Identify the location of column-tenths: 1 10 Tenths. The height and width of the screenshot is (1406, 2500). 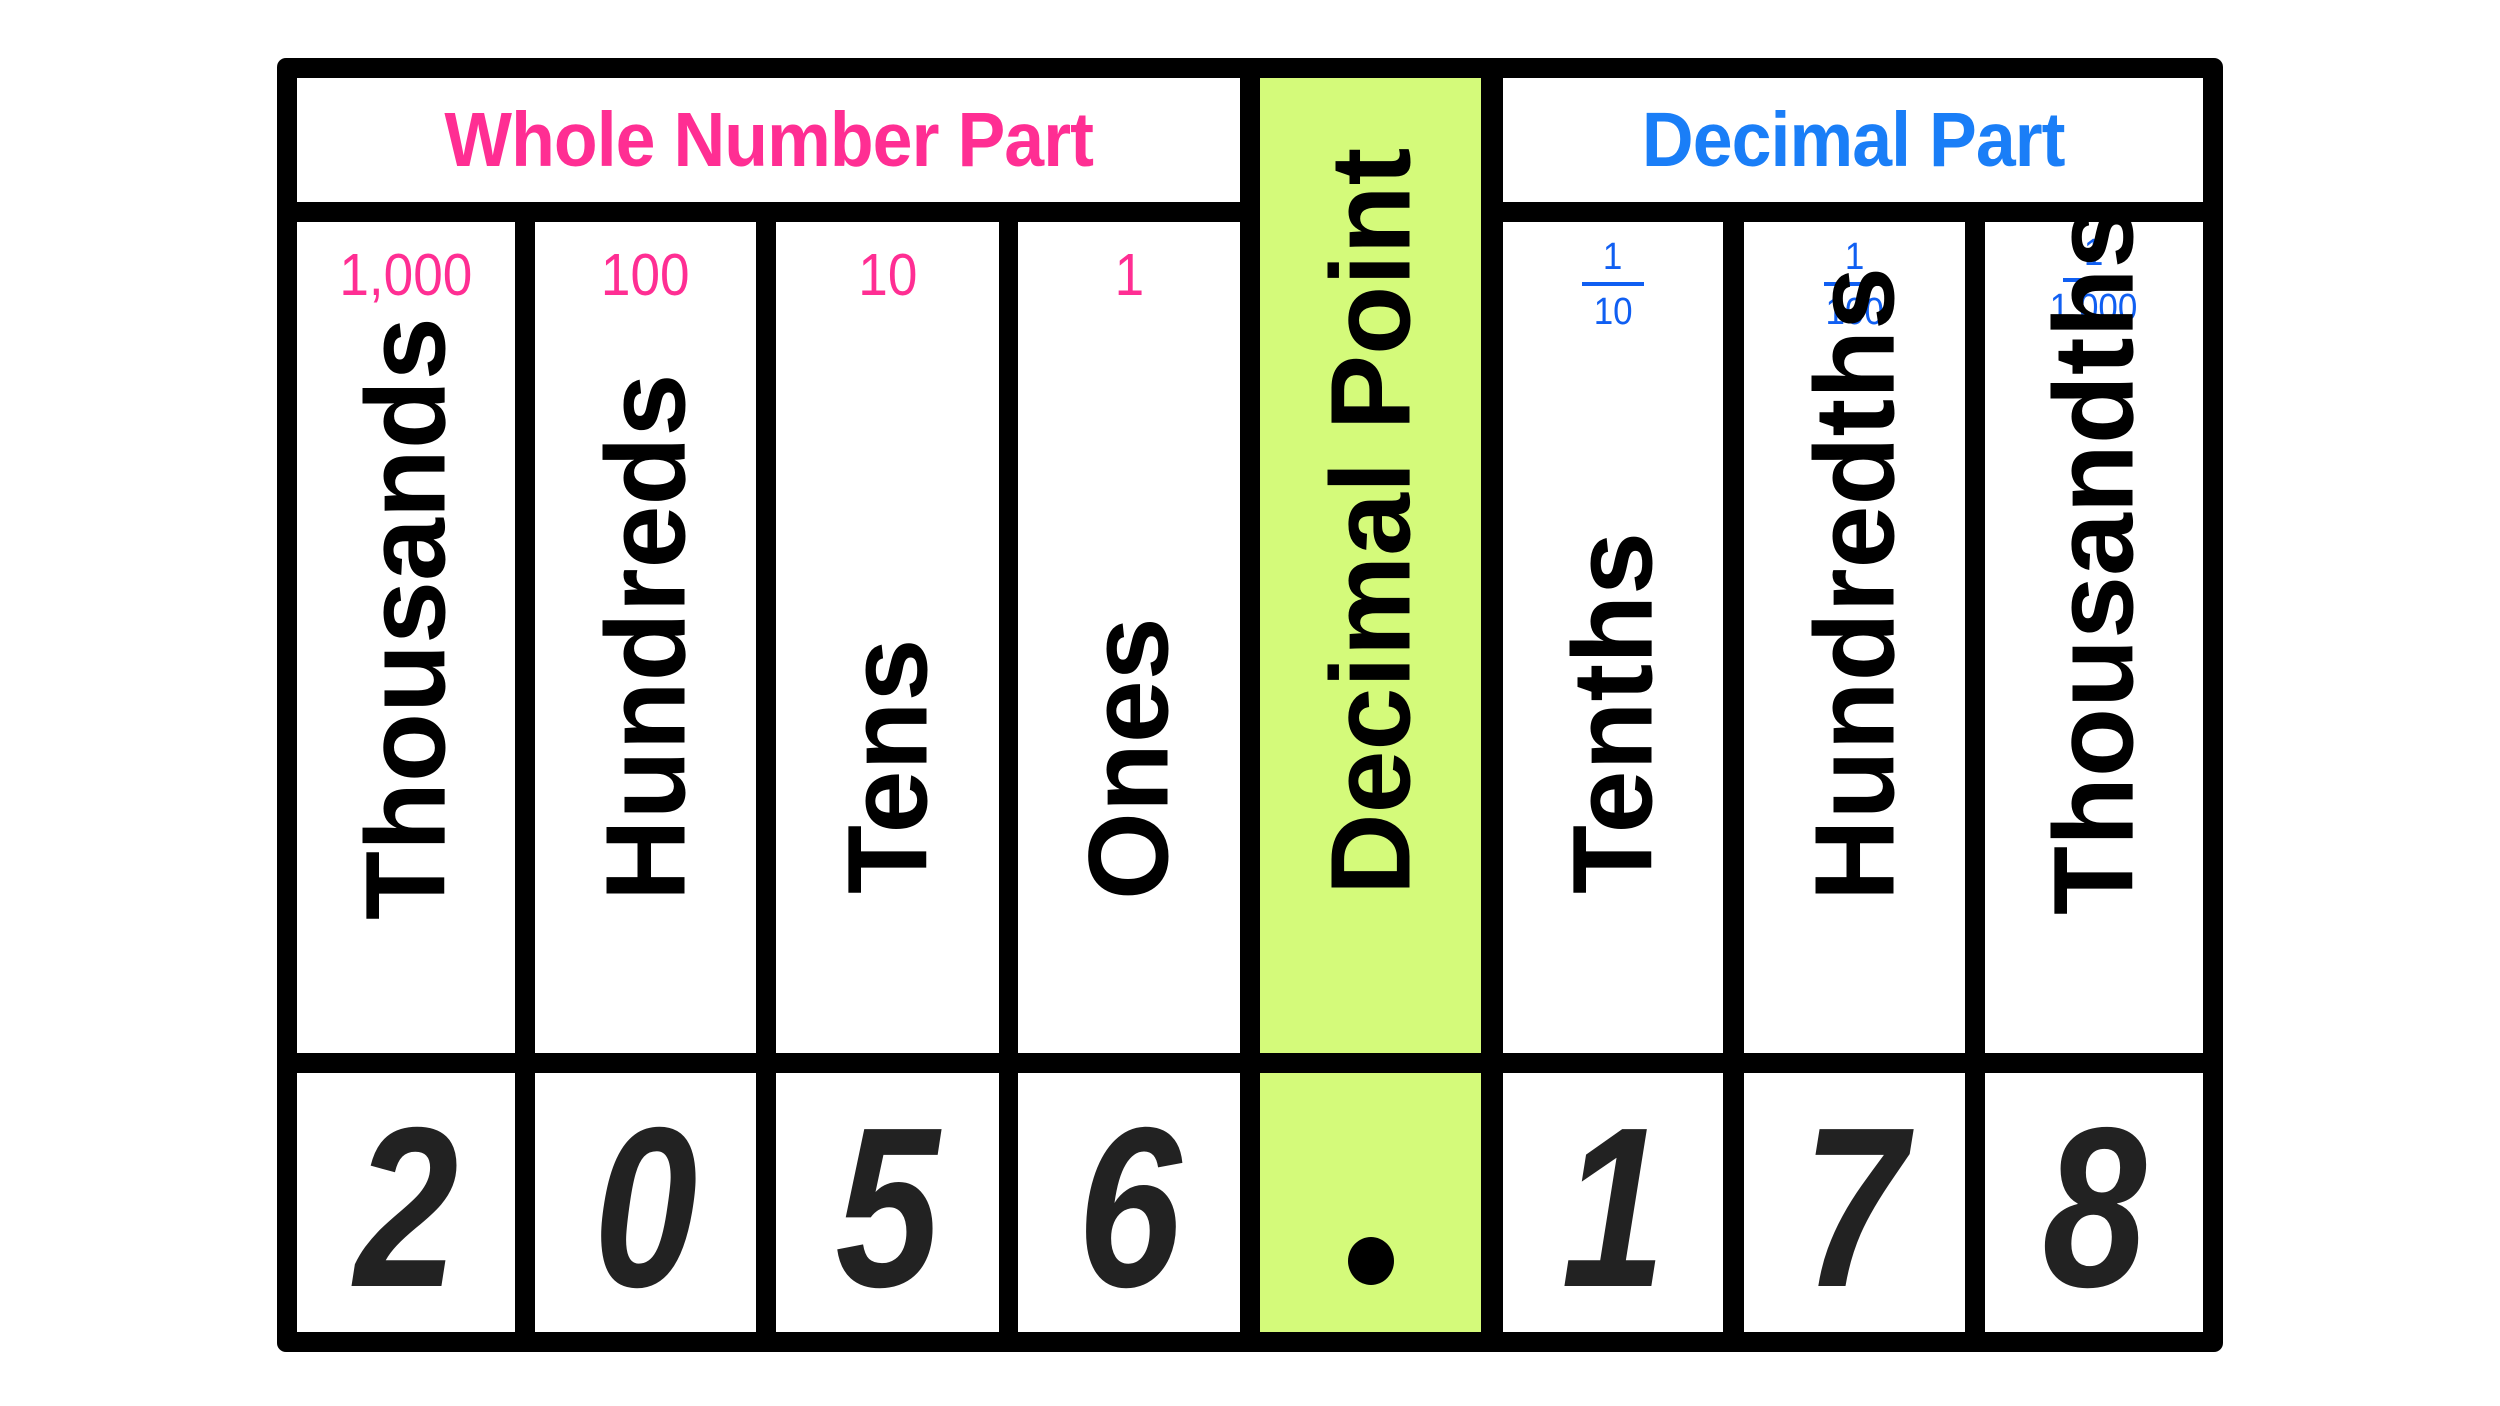
(1613, 637).